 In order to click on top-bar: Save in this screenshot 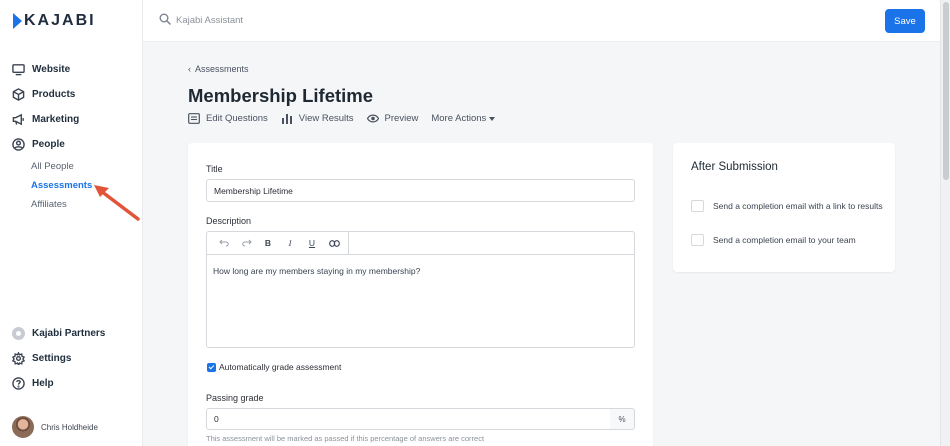, I will do `click(541, 21)`.